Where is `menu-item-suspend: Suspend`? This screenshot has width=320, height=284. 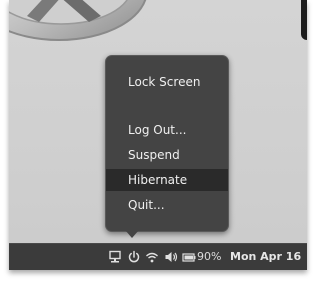
menu-item-suspend: Suspend is located at coordinates (167, 155).